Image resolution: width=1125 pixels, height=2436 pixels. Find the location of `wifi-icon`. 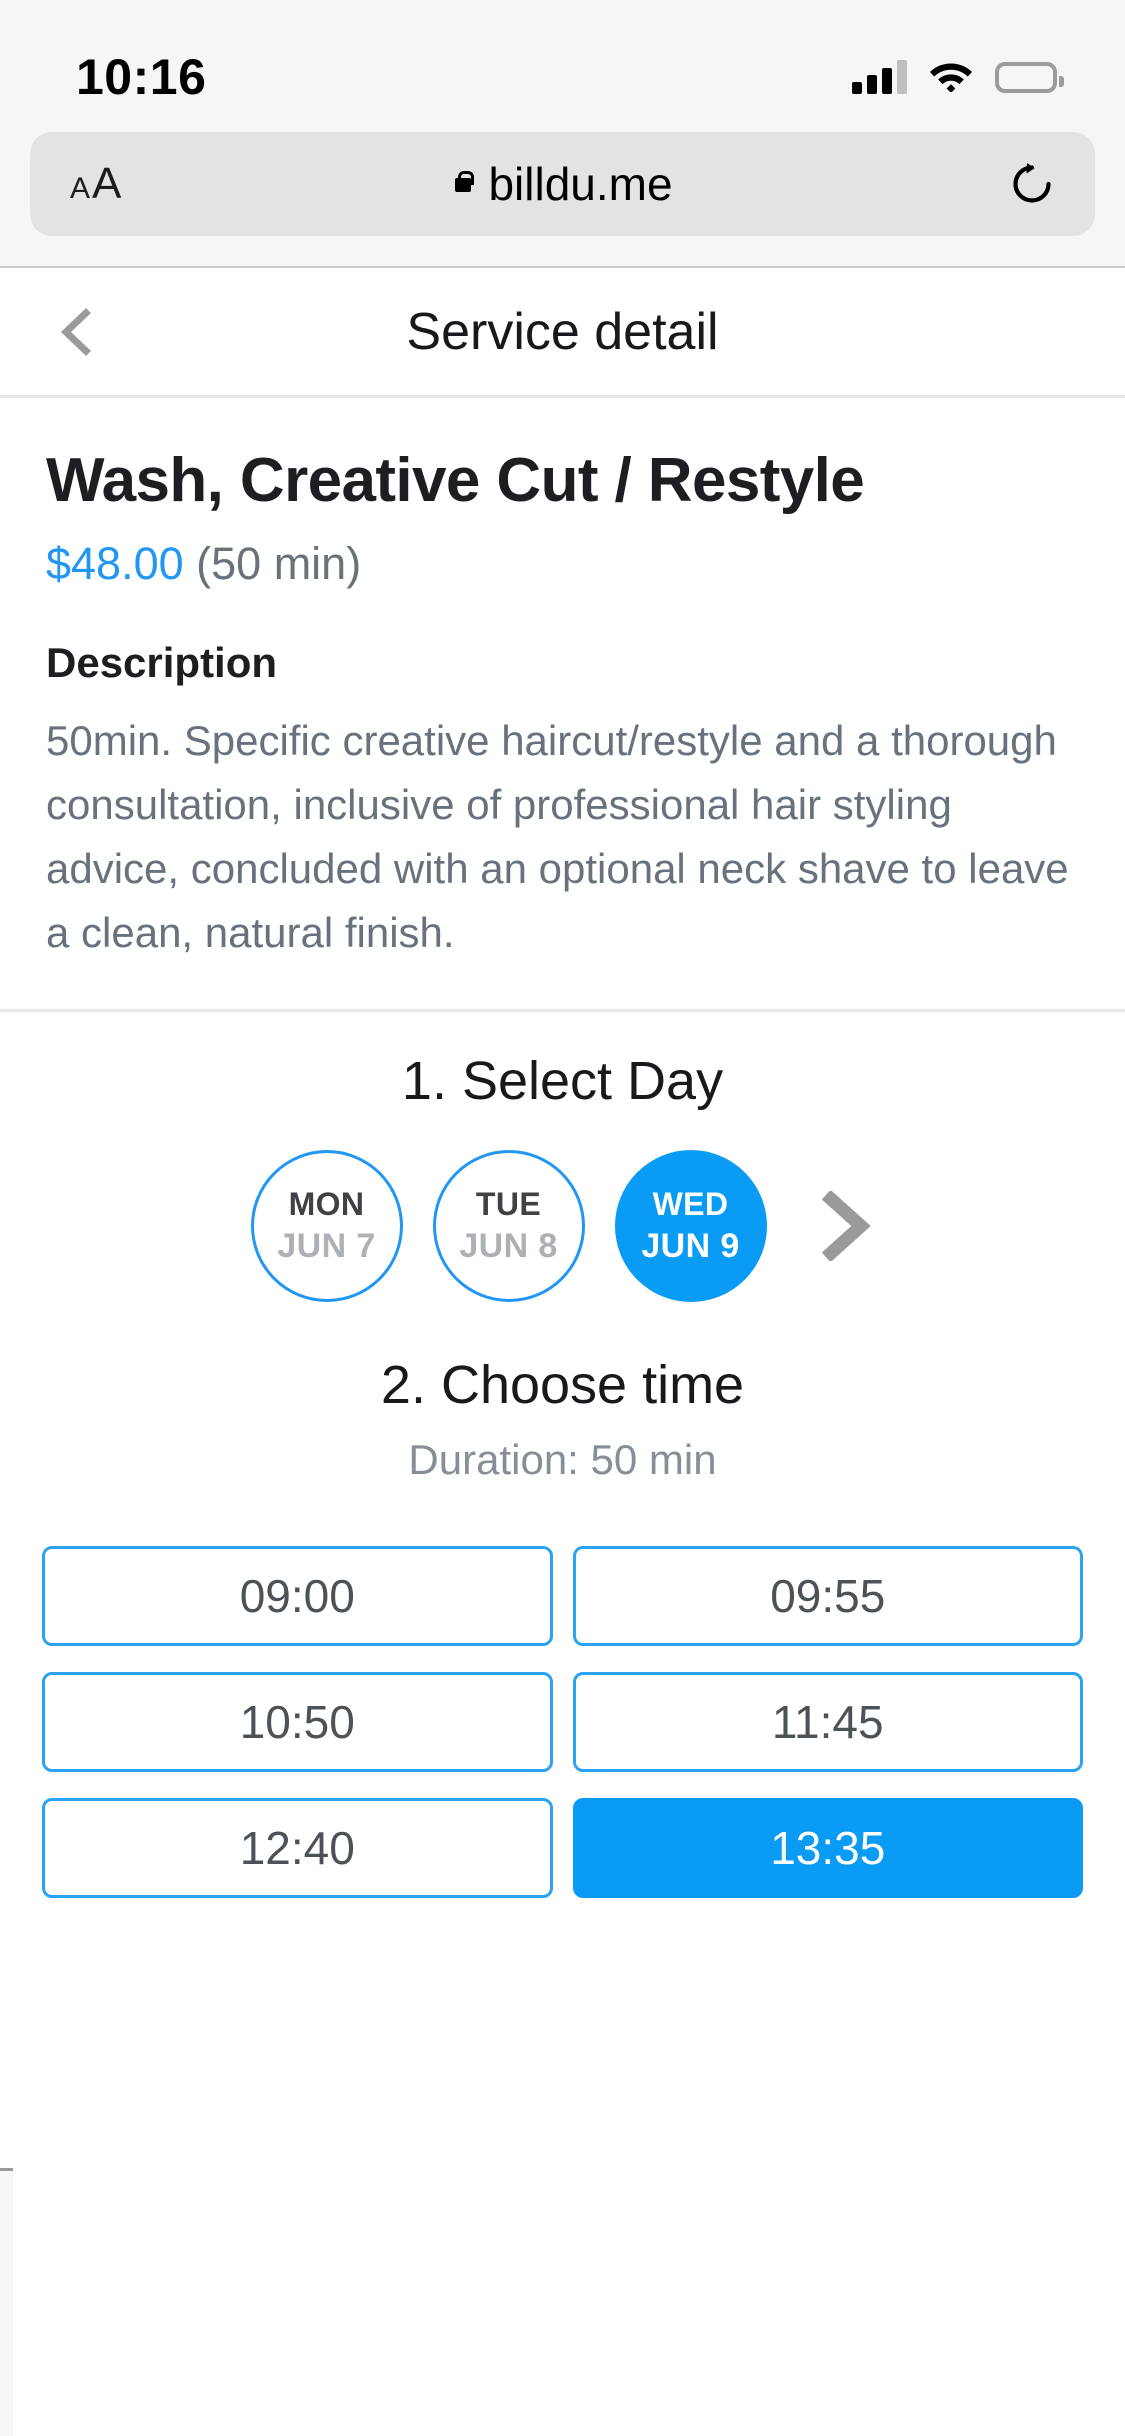

wifi-icon is located at coordinates (951, 77).